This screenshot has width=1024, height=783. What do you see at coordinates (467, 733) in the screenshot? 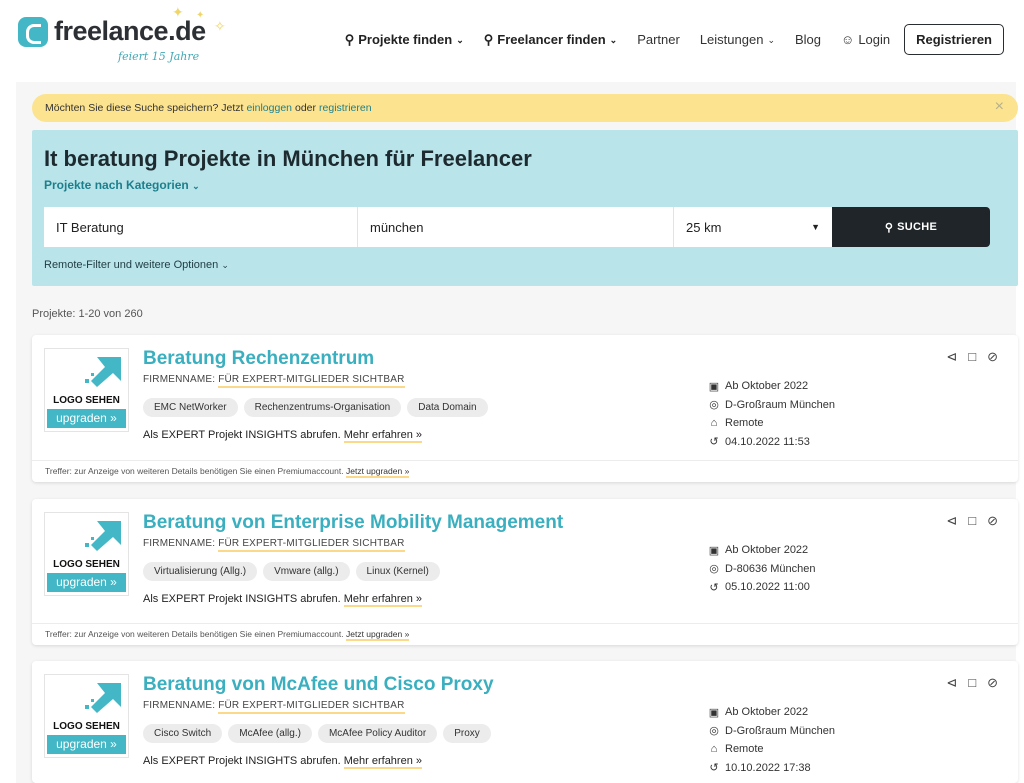
I see `skill-tag: Proxy` at bounding box center [467, 733].